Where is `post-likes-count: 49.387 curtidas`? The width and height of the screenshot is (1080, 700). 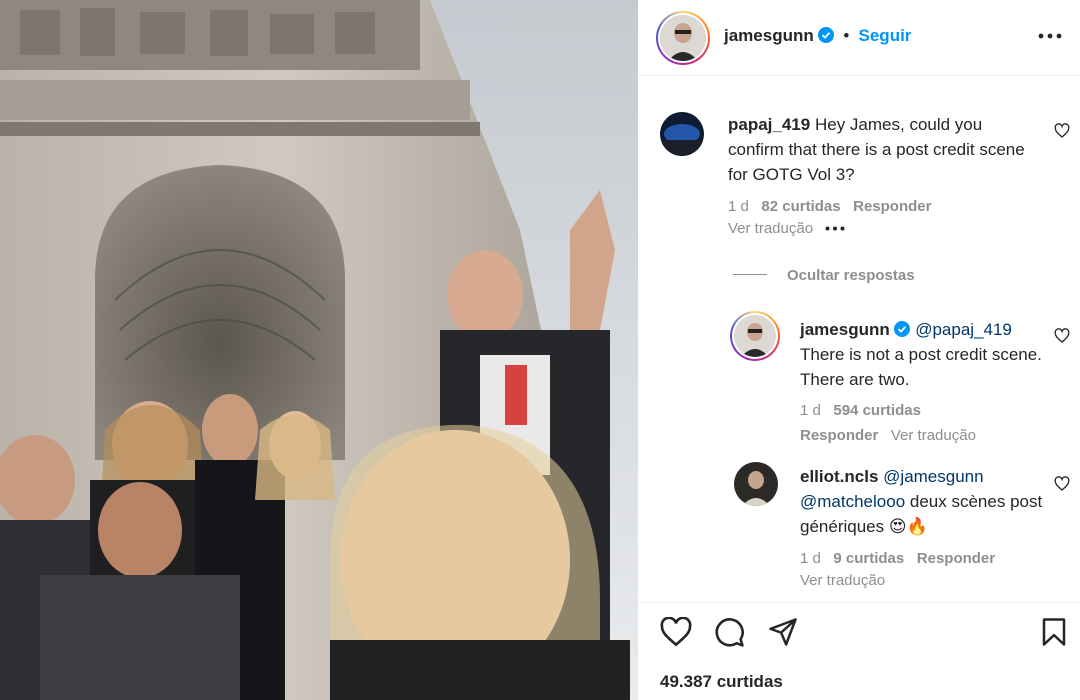
post-likes-count: 49.387 curtidas is located at coordinates (721, 682).